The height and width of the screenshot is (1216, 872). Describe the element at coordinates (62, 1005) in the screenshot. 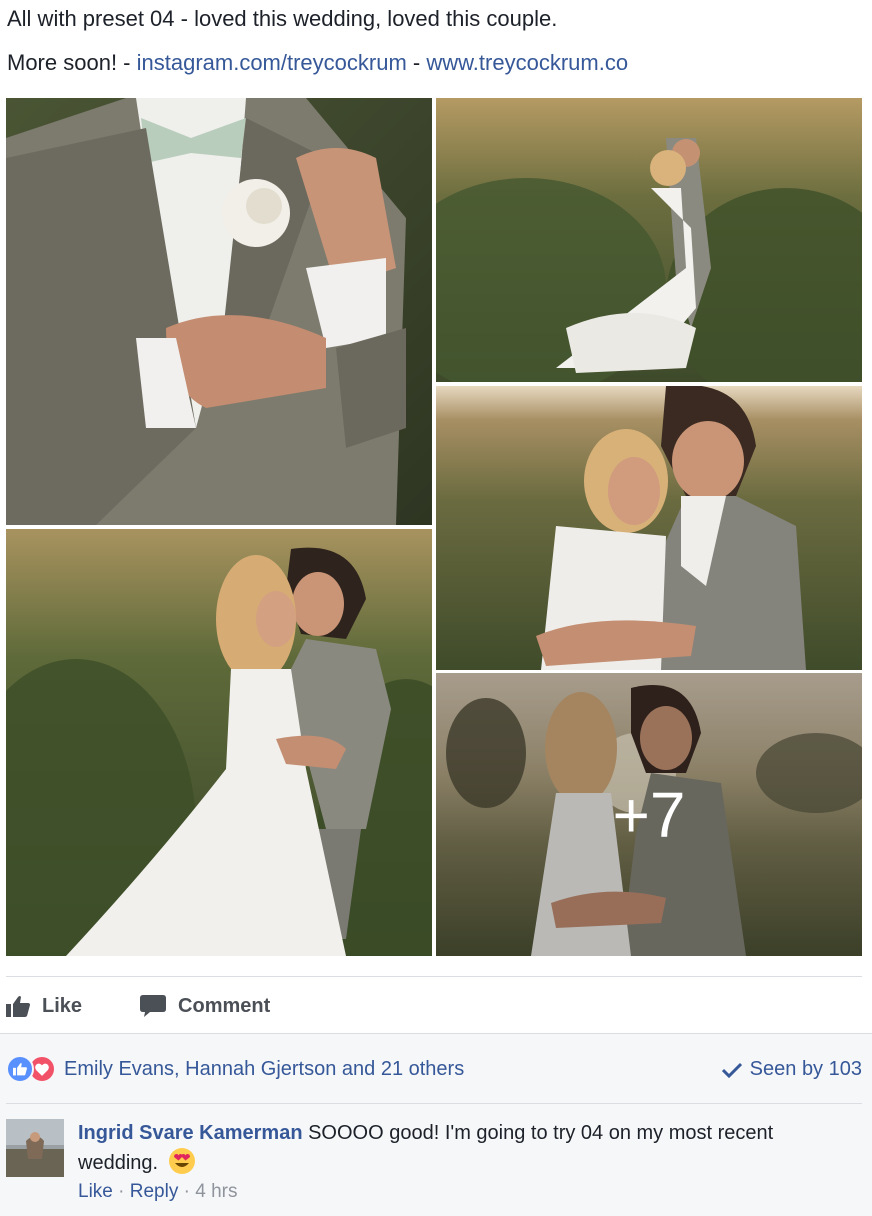

I see `like-label: Like` at that location.